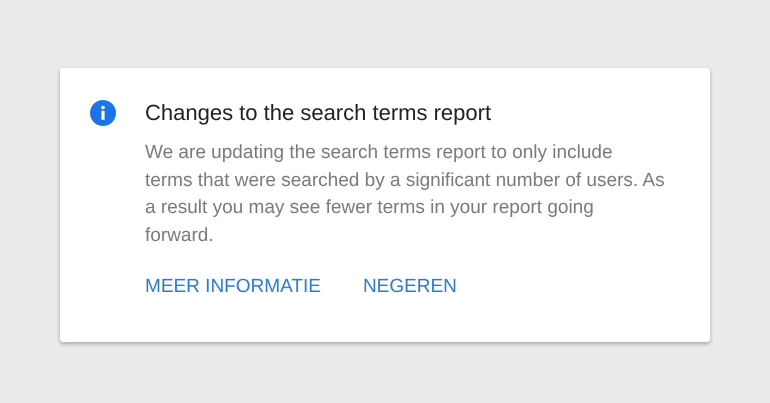 This screenshot has width=770, height=403. Describe the element at coordinates (318, 113) in the screenshot. I see `dialog-title: Changes to the search terms report` at that location.